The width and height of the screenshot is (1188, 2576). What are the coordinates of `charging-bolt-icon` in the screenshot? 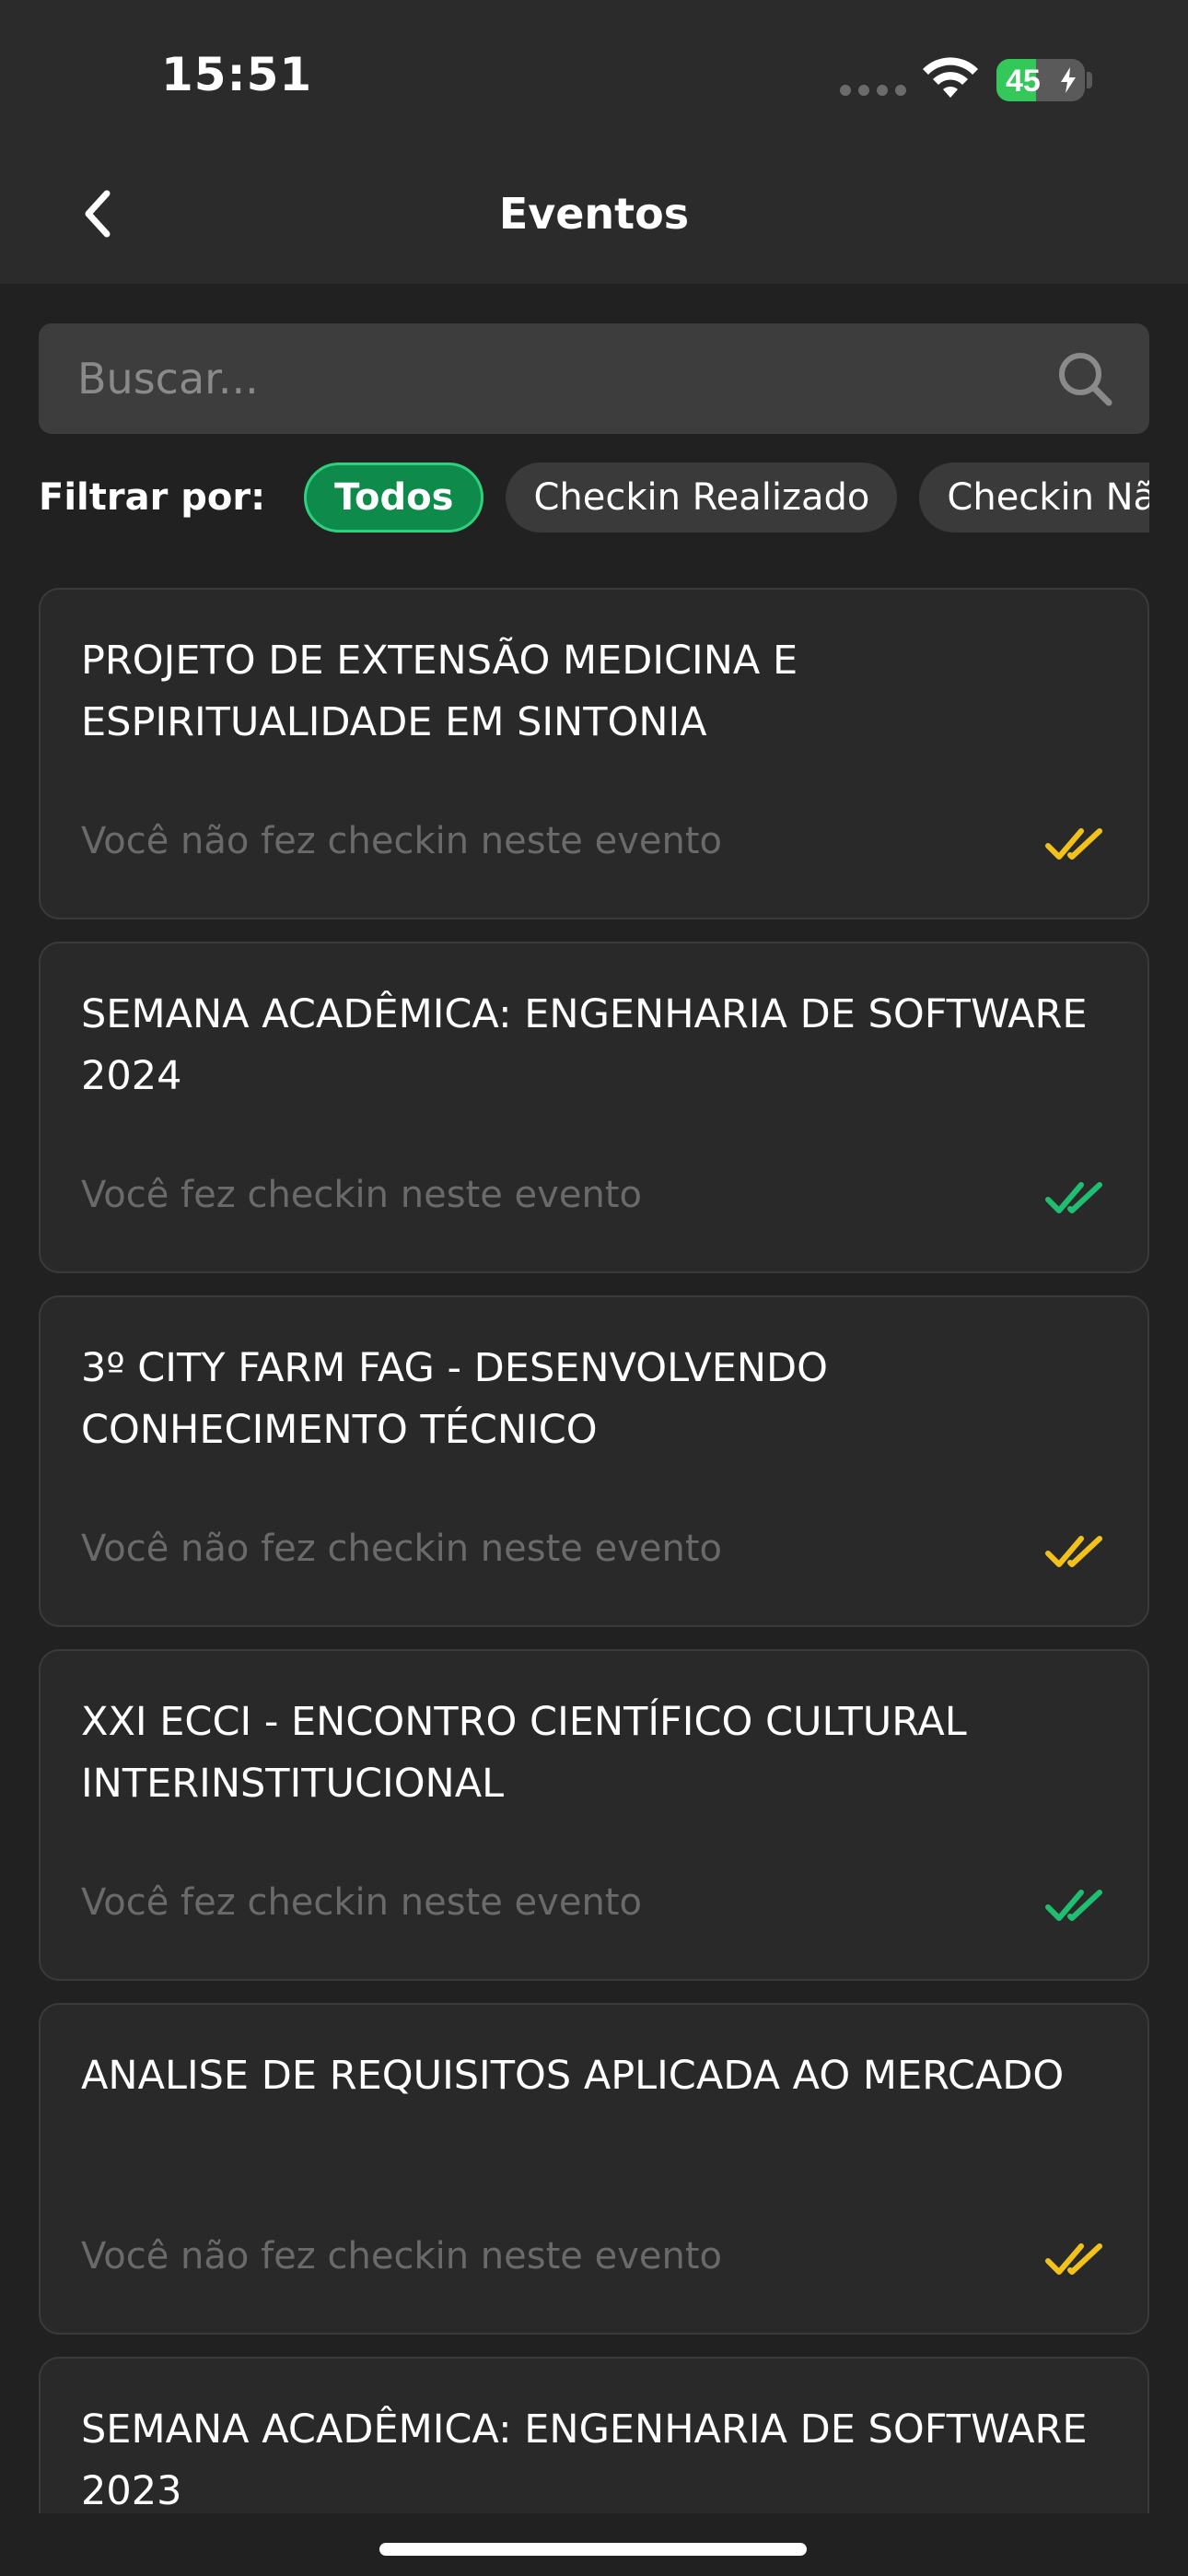 It's located at (1068, 80).